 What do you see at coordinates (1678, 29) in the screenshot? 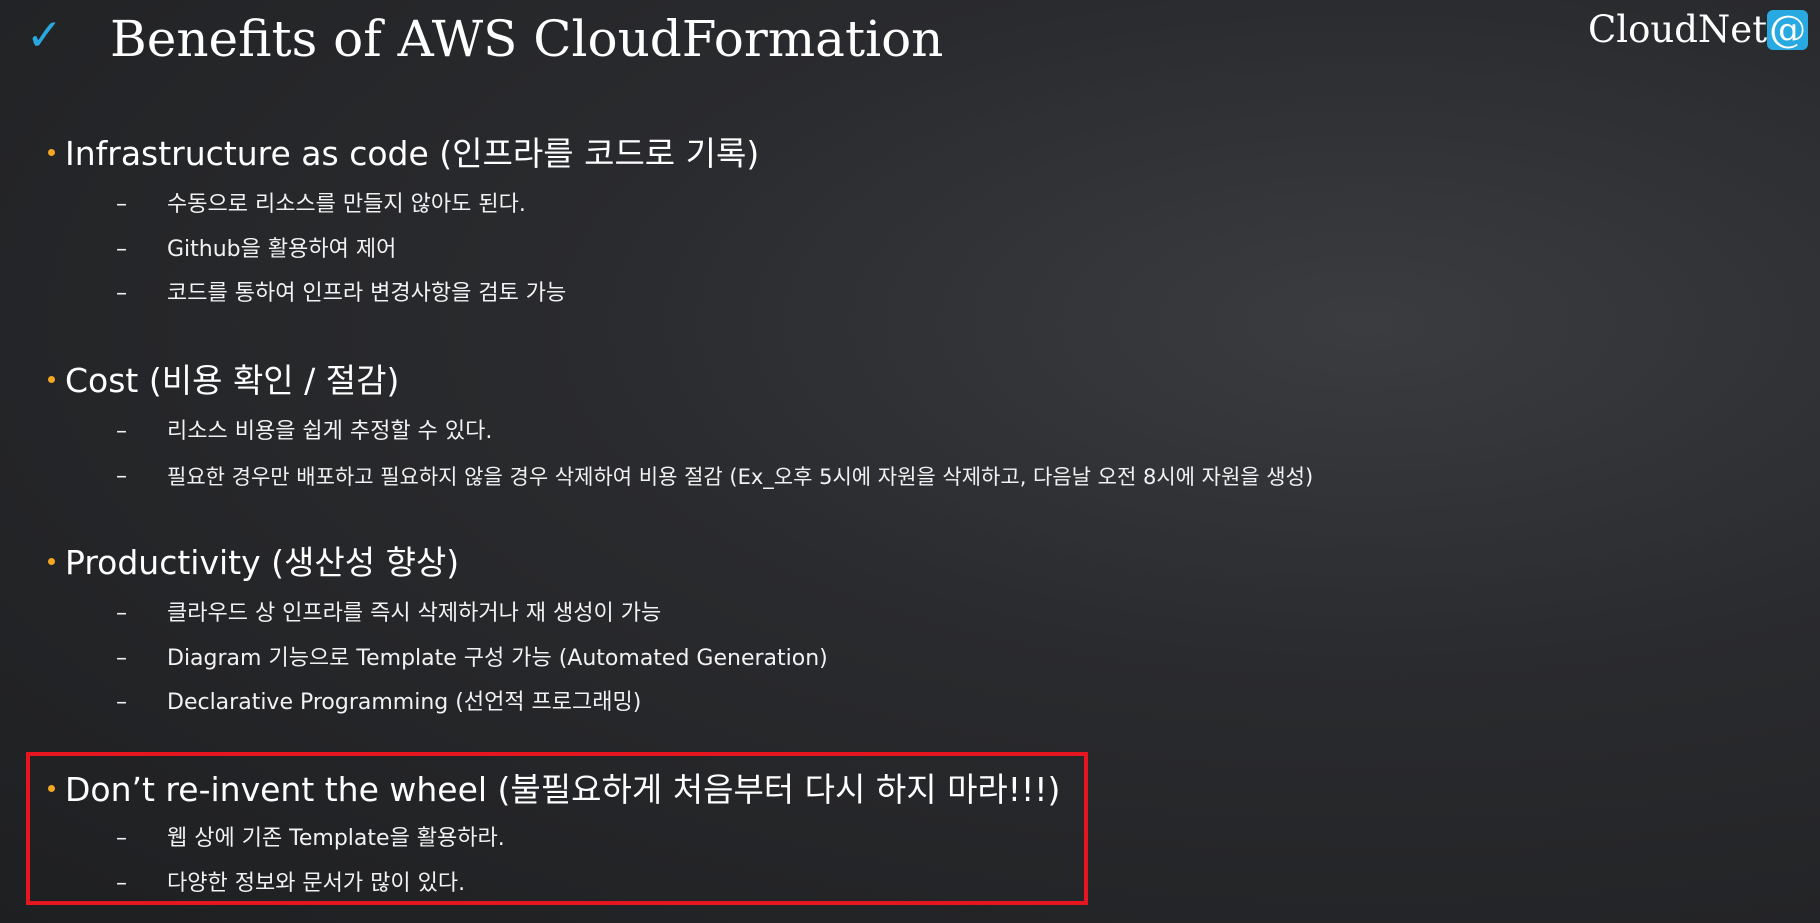
I see `brand-text: CloudNet` at bounding box center [1678, 29].